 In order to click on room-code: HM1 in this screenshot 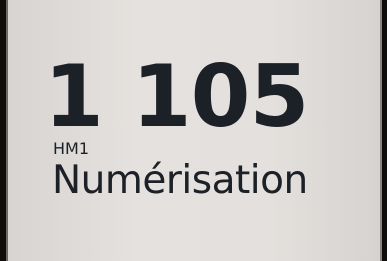, I will do `click(71, 148)`.